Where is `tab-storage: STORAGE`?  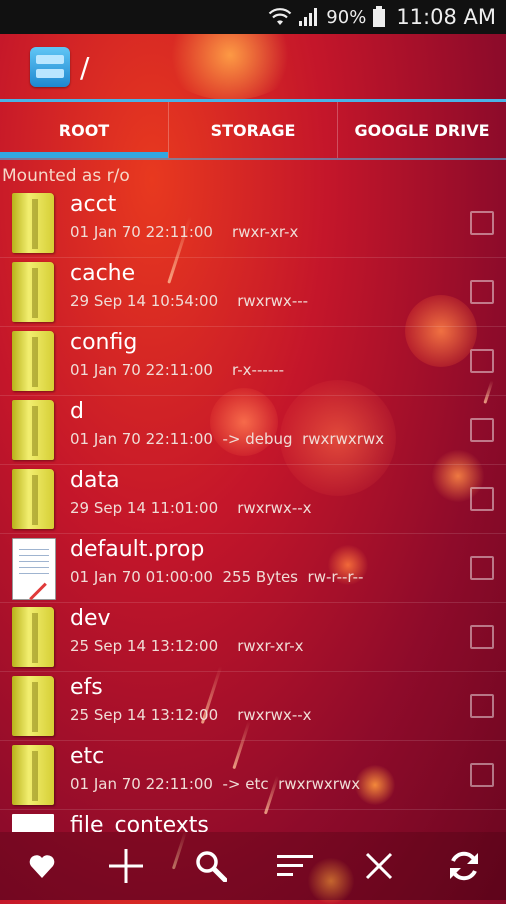 tab-storage: STORAGE is located at coordinates (252, 130).